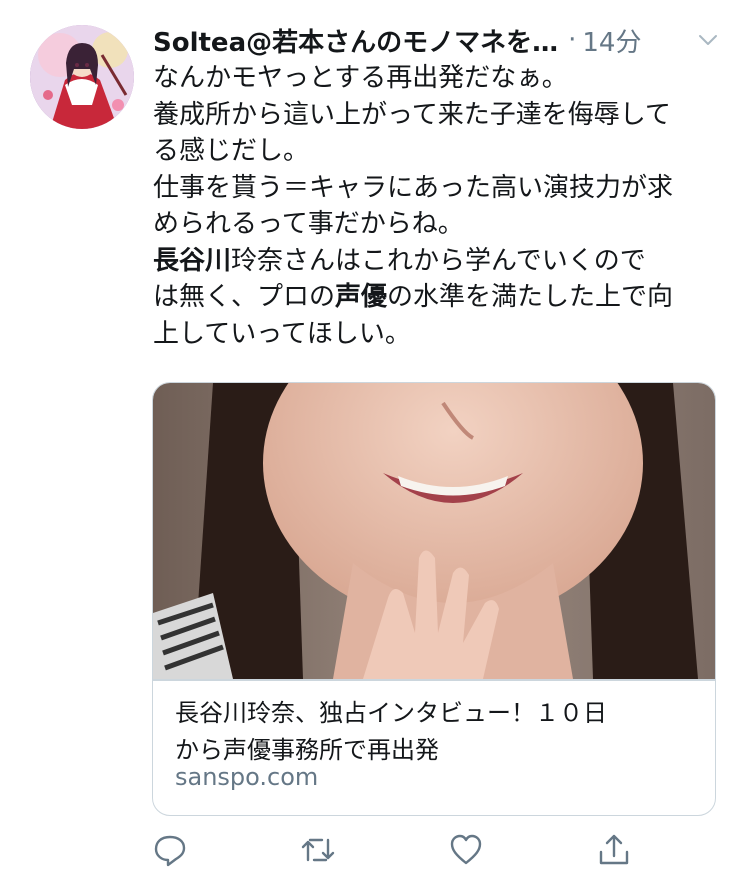  Describe the element at coordinates (466, 850) in the screenshot. I see `heart-icon` at that location.